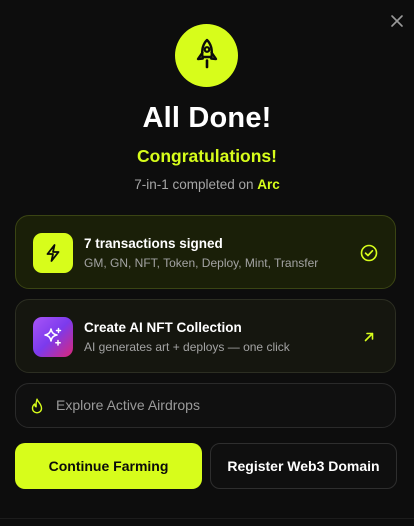  I want to click on nft-subtitle: AI generates art + deploys — one click, so click(187, 347).